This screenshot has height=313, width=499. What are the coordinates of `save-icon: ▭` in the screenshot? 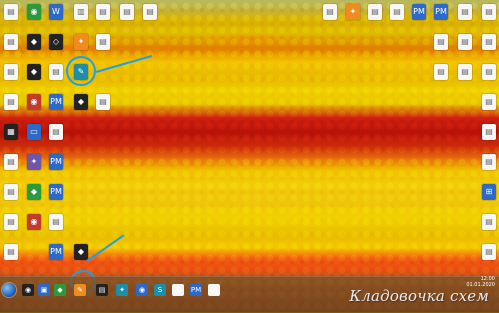 It's located at (34, 132).